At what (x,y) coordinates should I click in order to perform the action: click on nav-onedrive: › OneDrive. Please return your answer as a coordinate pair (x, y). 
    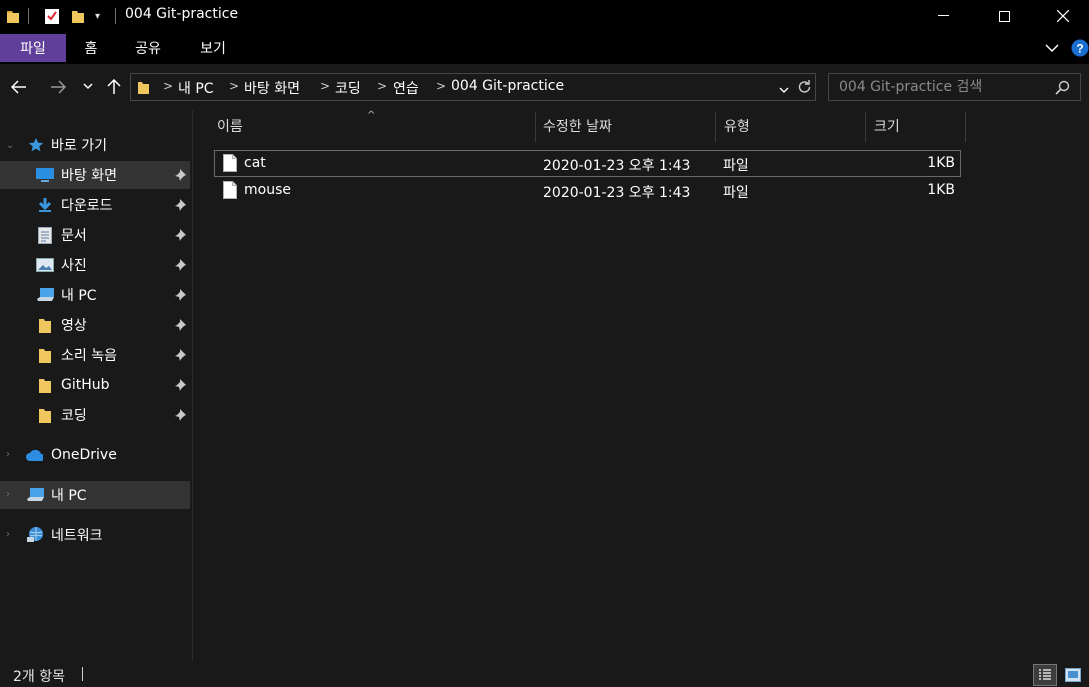
    Looking at the image, I should click on (95, 455).